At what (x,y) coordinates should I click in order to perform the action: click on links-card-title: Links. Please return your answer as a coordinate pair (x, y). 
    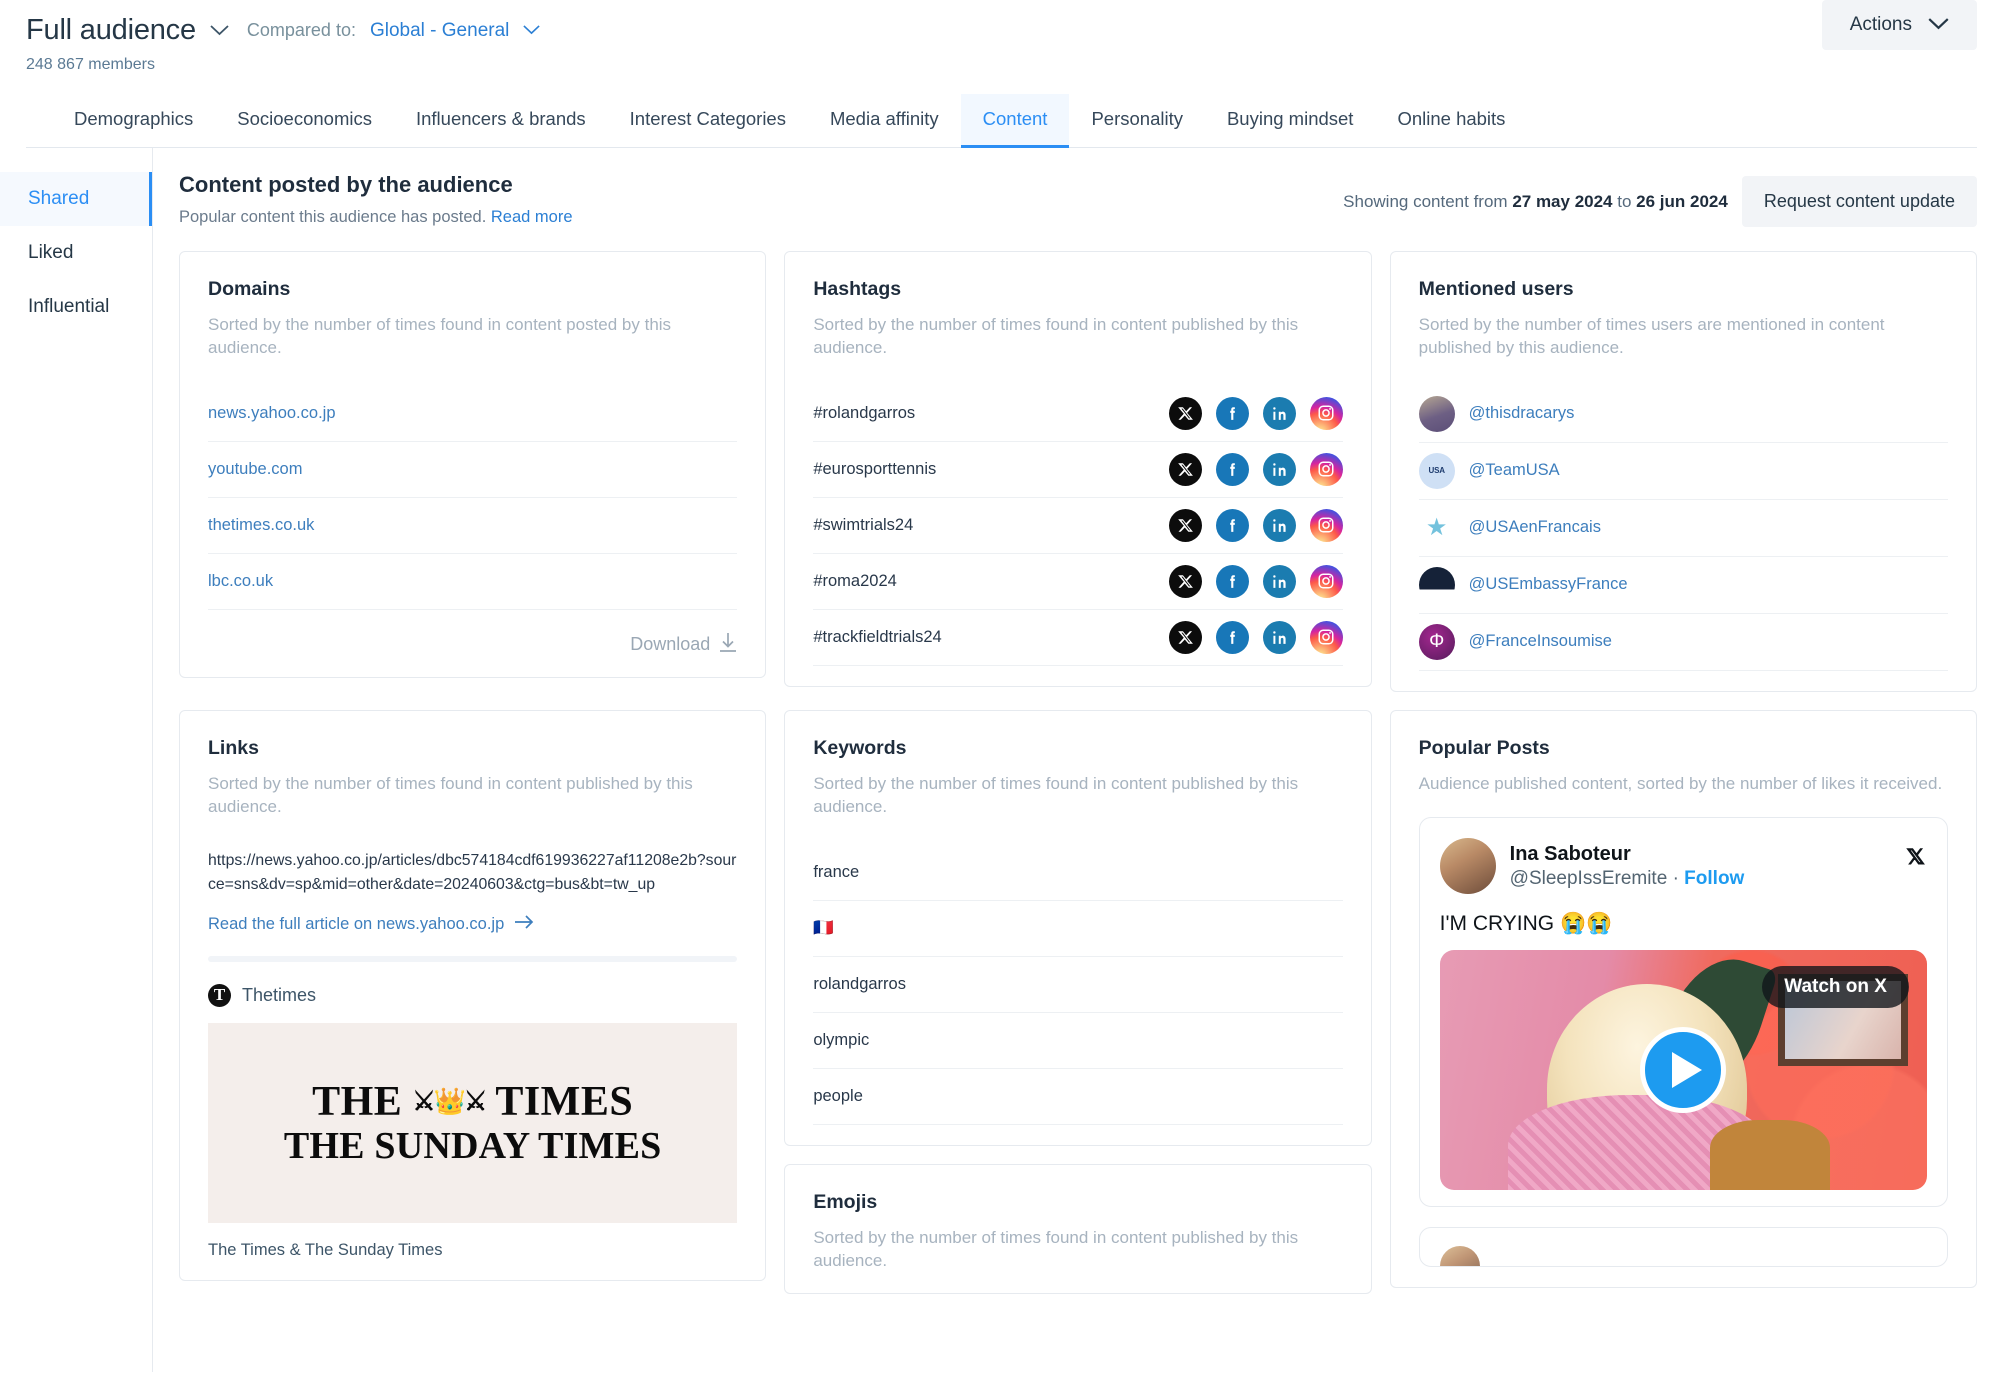
    Looking at the image, I should click on (233, 747).